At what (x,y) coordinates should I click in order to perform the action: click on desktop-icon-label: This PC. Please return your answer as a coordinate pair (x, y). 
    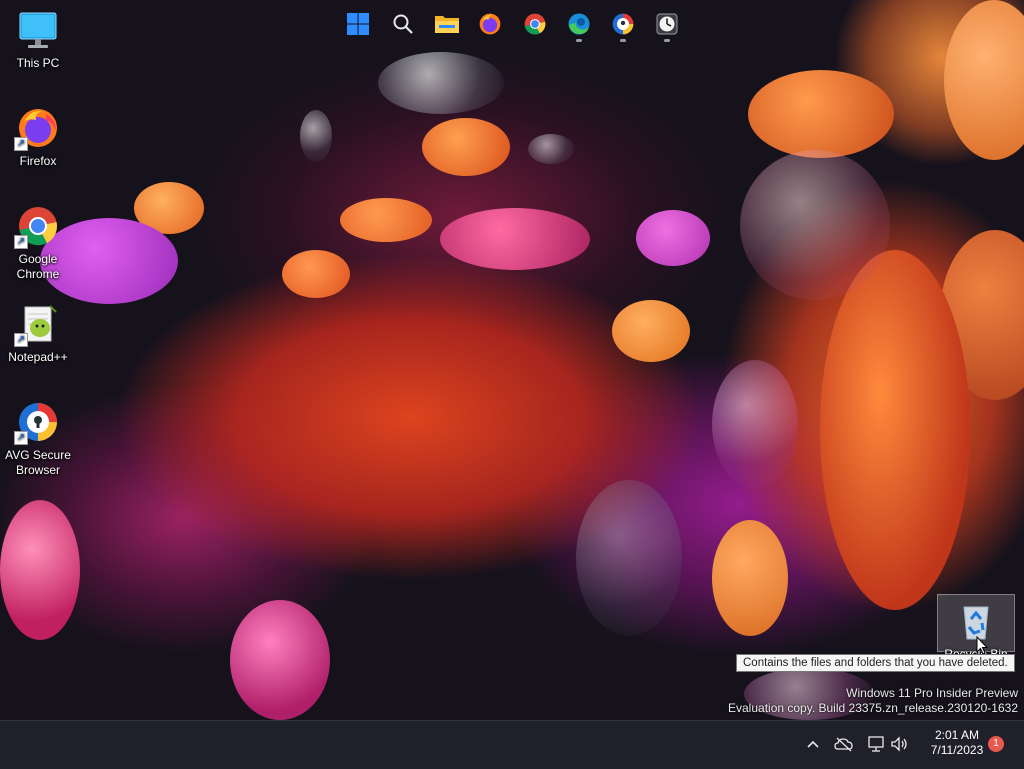
    Looking at the image, I should click on (38, 63).